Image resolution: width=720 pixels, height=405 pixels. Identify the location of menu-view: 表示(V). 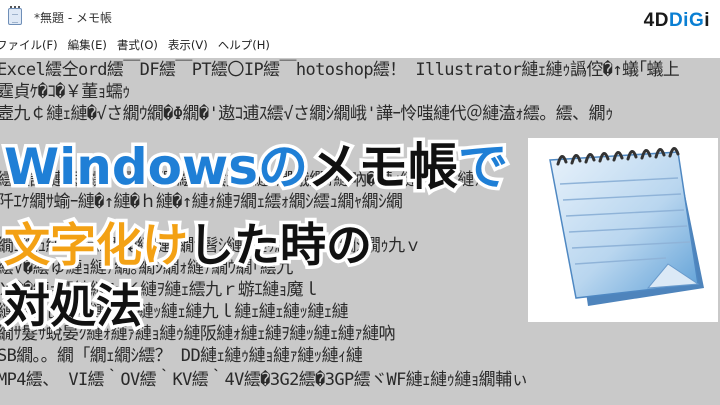
(193, 45).